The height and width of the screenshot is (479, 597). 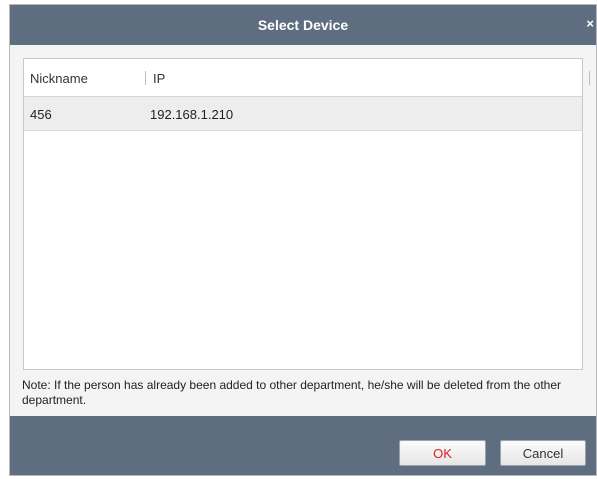 What do you see at coordinates (303, 445) in the screenshot?
I see `dialog-footer: OK Cancel` at bounding box center [303, 445].